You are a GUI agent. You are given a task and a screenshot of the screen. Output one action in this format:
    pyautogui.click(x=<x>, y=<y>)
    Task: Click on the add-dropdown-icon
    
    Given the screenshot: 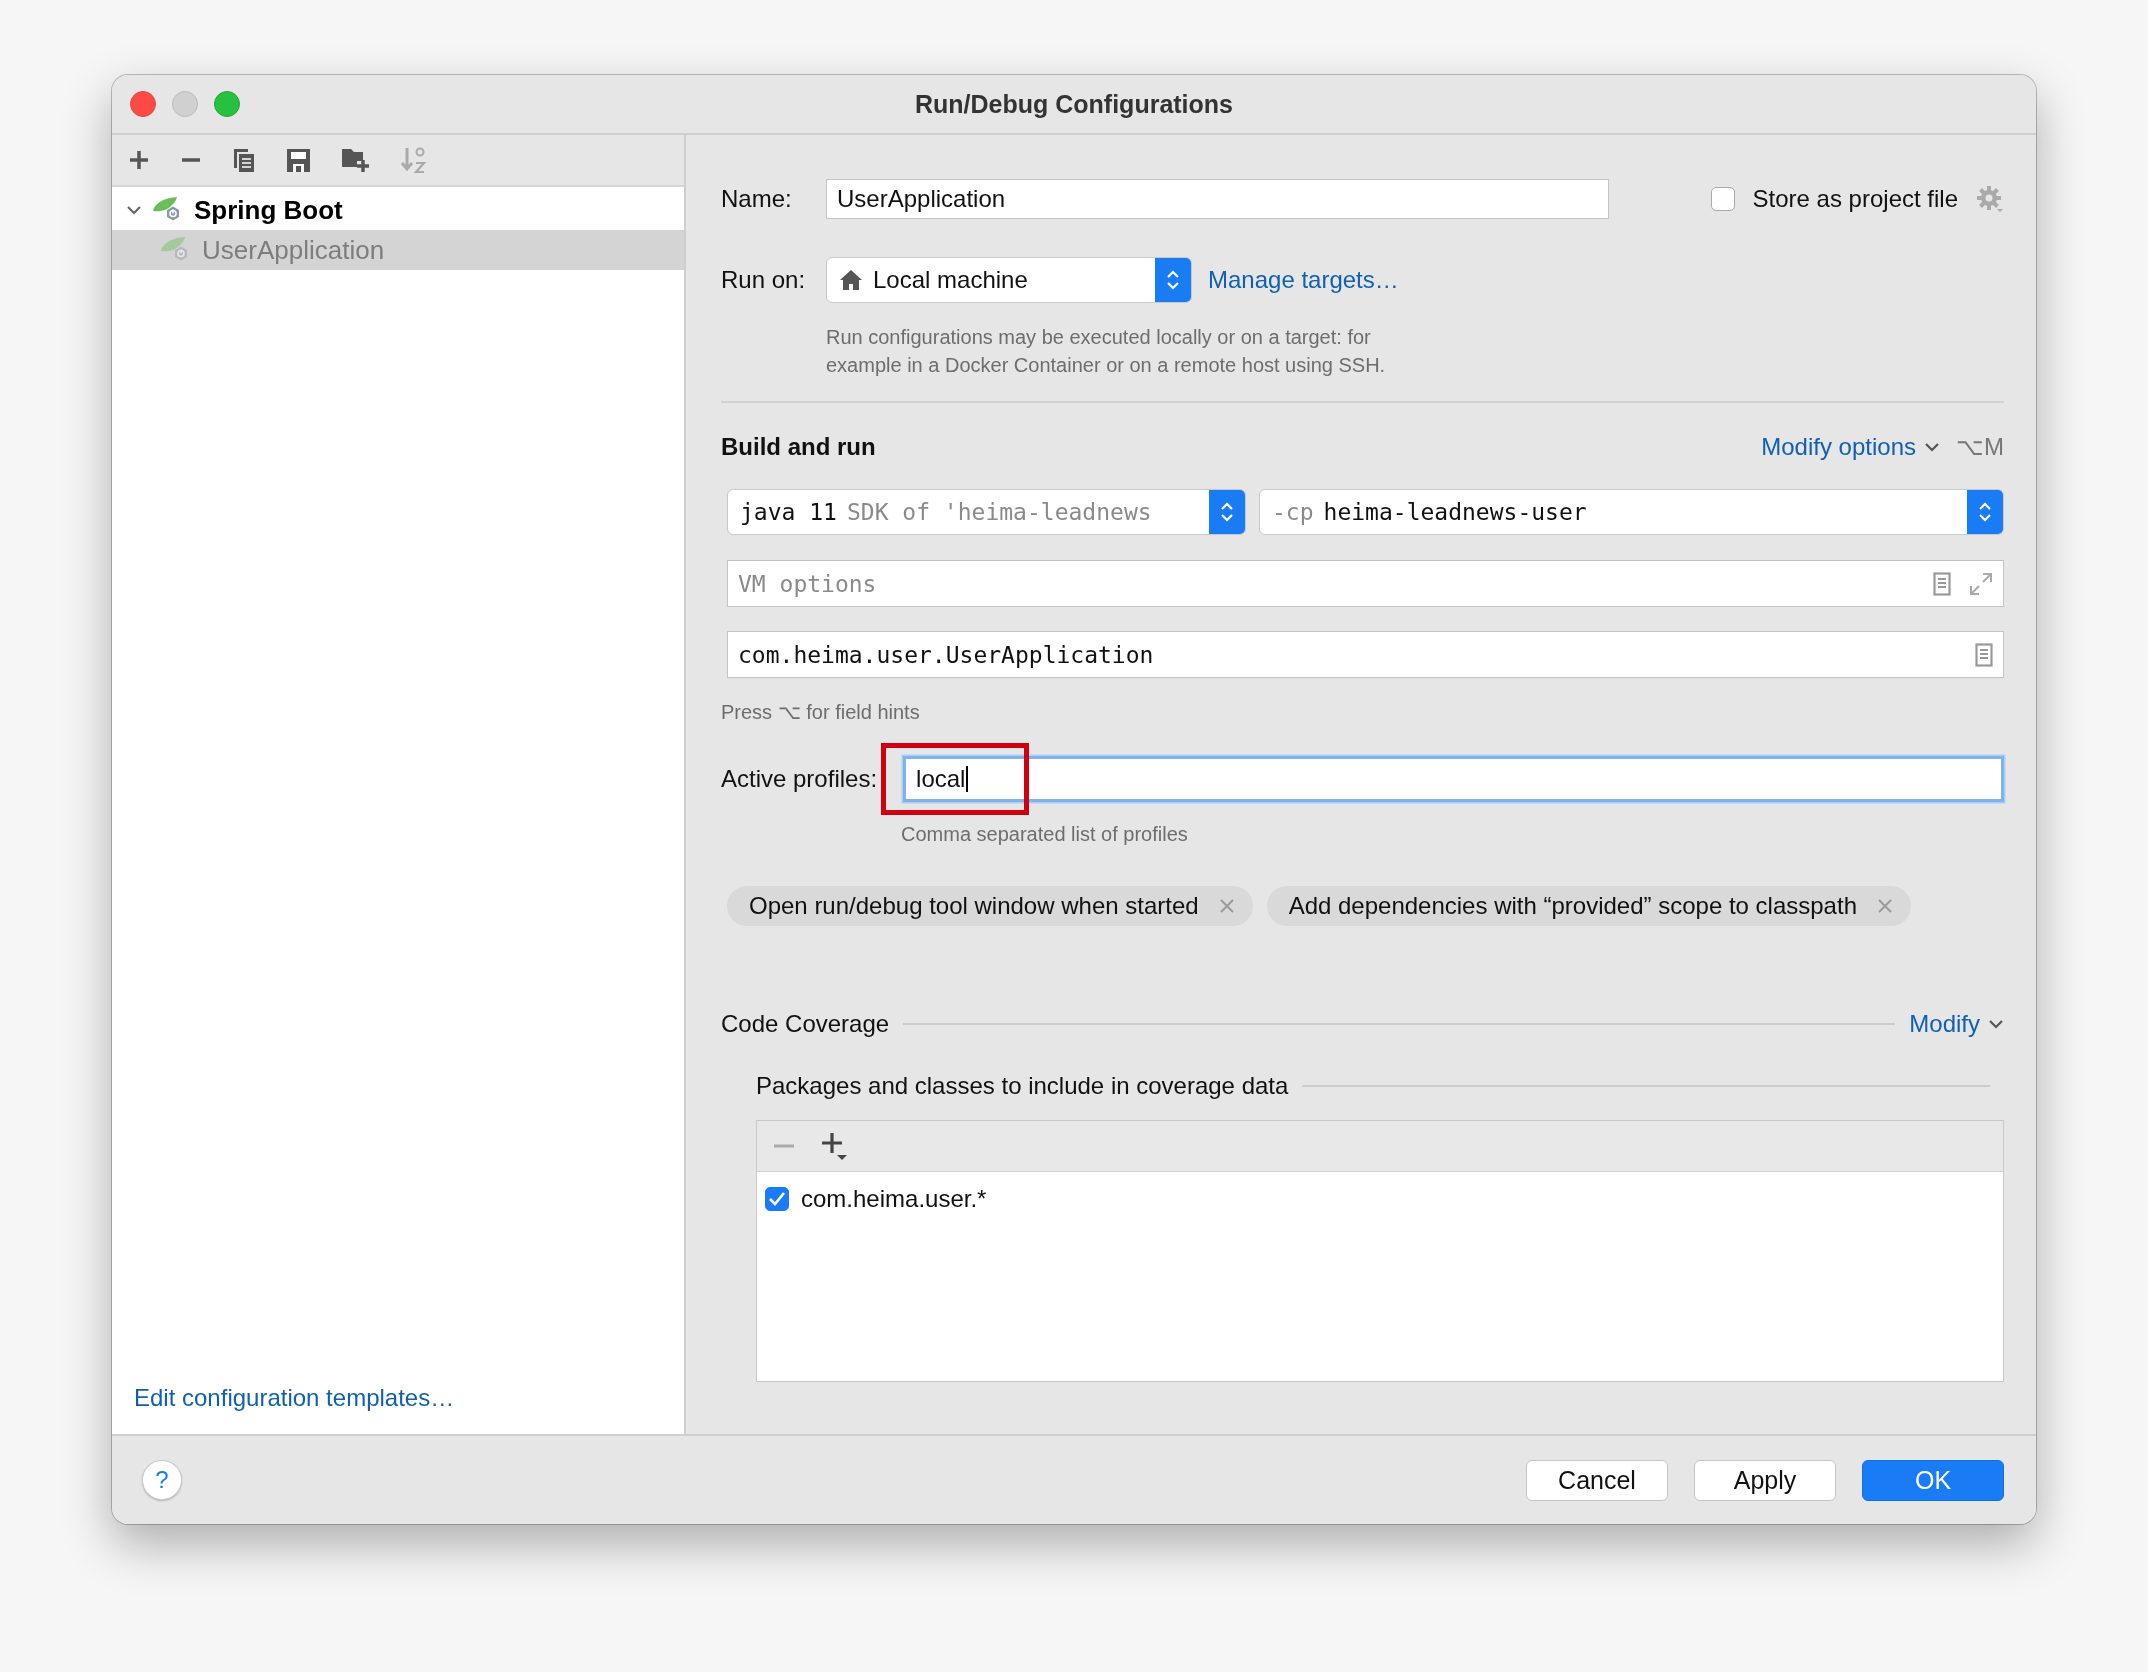 What is the action you would take?
    pyautogui.click(x=835, y=1146)
    